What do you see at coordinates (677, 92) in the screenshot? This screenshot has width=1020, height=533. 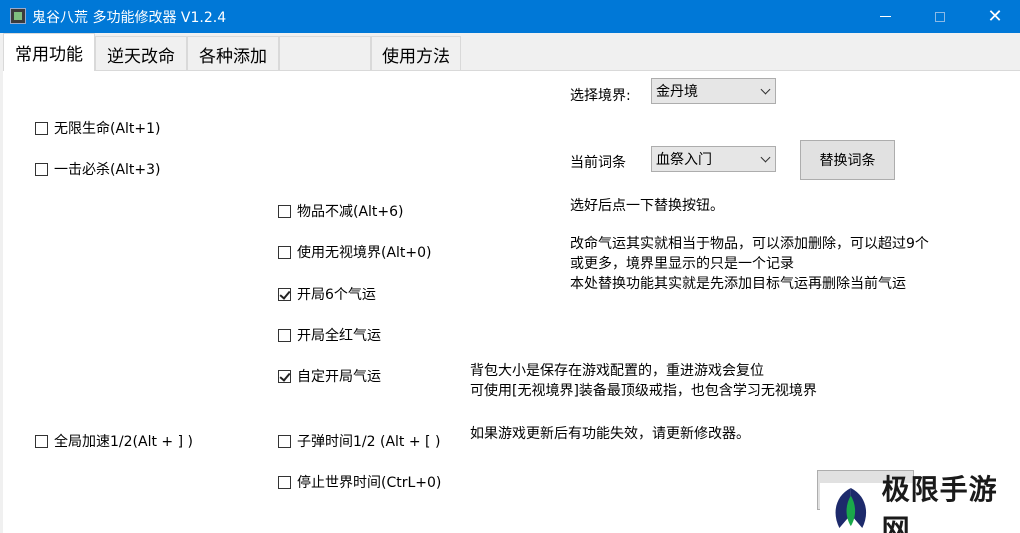 I see `realm-select-value: 金丹境` at bounding box center [677, 92].